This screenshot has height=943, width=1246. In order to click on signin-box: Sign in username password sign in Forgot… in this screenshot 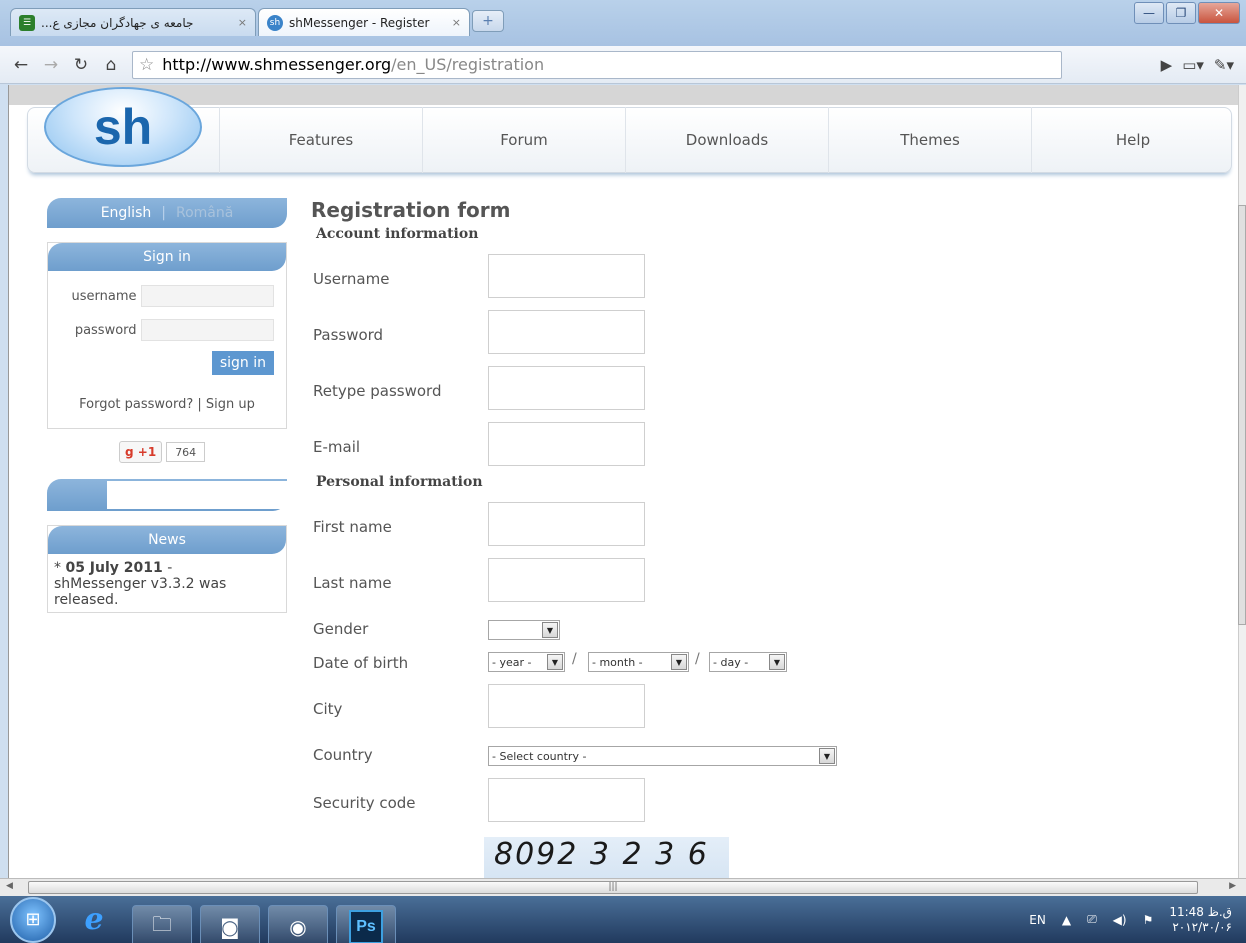, I will do `click(167, 335)`.